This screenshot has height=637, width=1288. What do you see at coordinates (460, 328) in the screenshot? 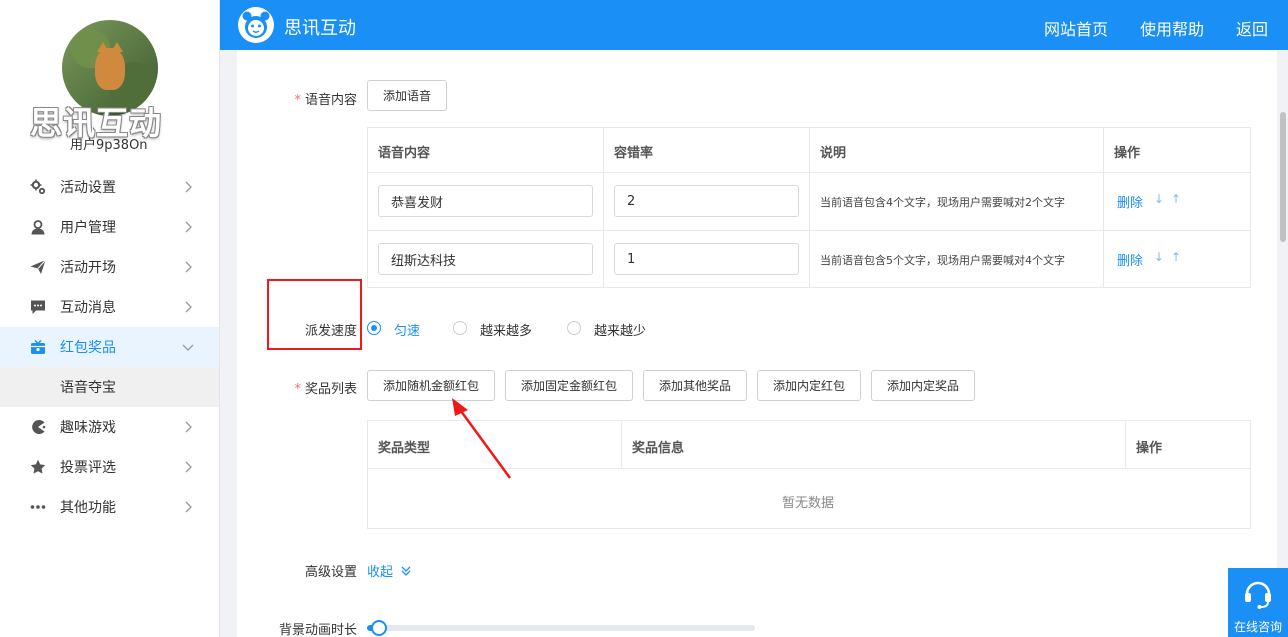
I see `speed-radio-increasing` at bounding box center [460, 328].